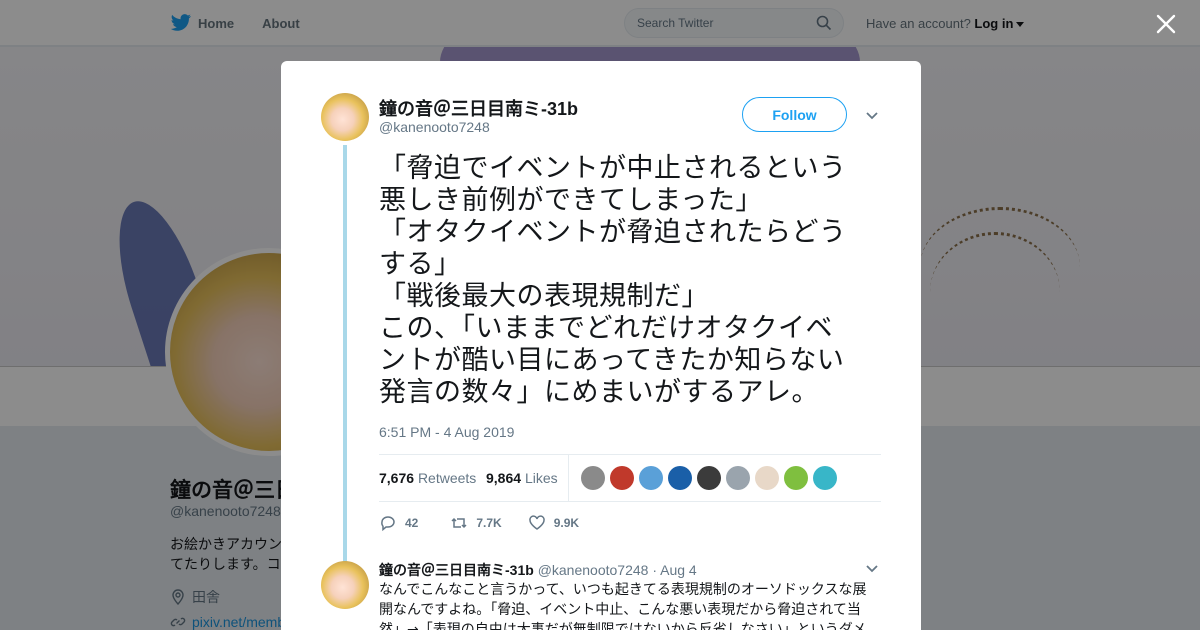 This screenshot has width=1200, height=630. I want to click on like-stat: 9,864 Likes, so click(522, 478).